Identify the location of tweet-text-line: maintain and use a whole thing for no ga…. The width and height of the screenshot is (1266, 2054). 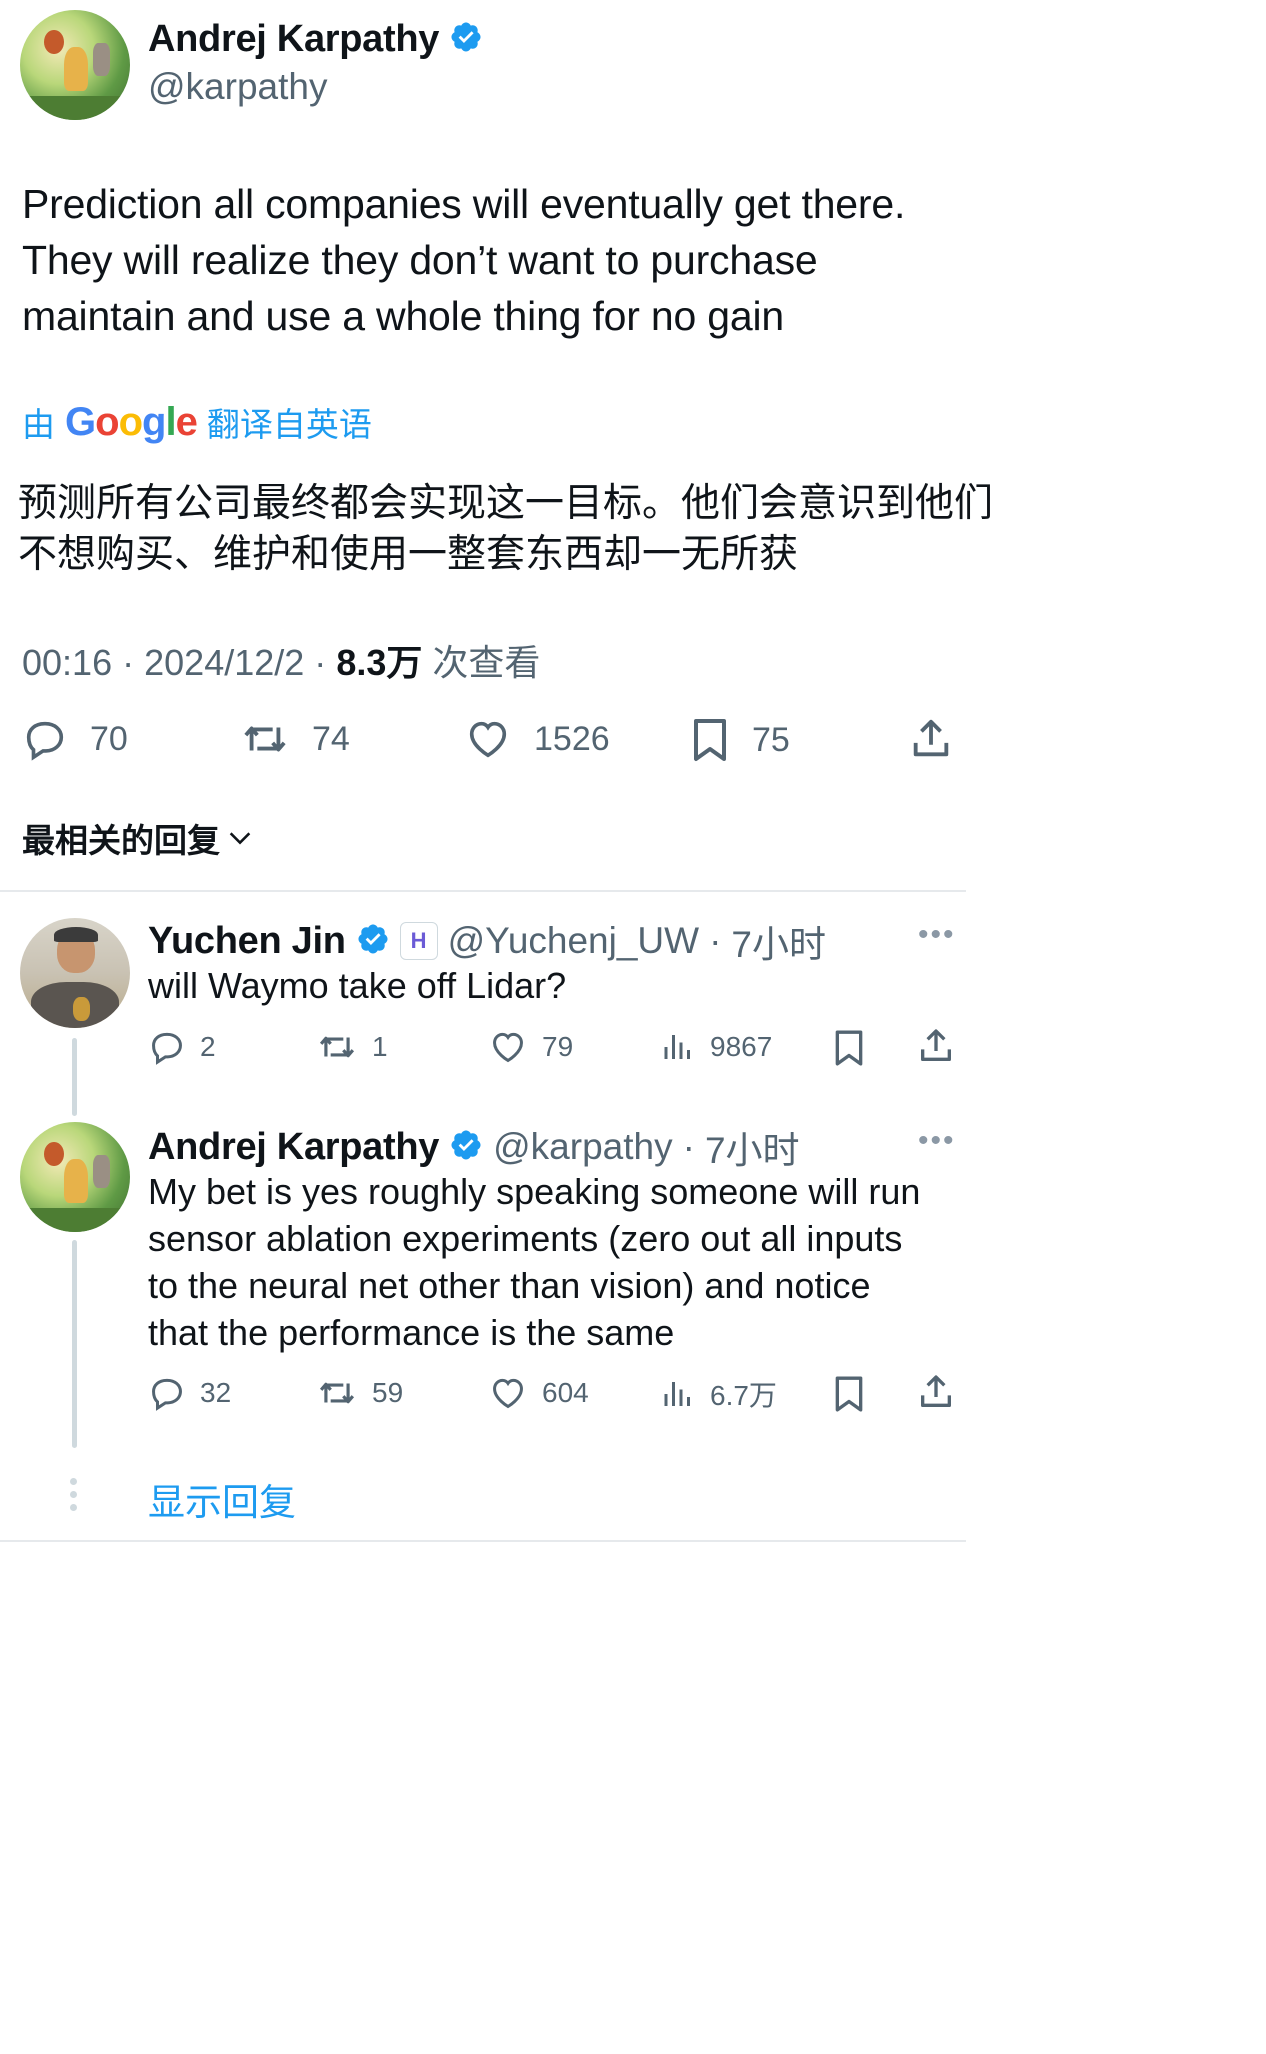
(403, 316).